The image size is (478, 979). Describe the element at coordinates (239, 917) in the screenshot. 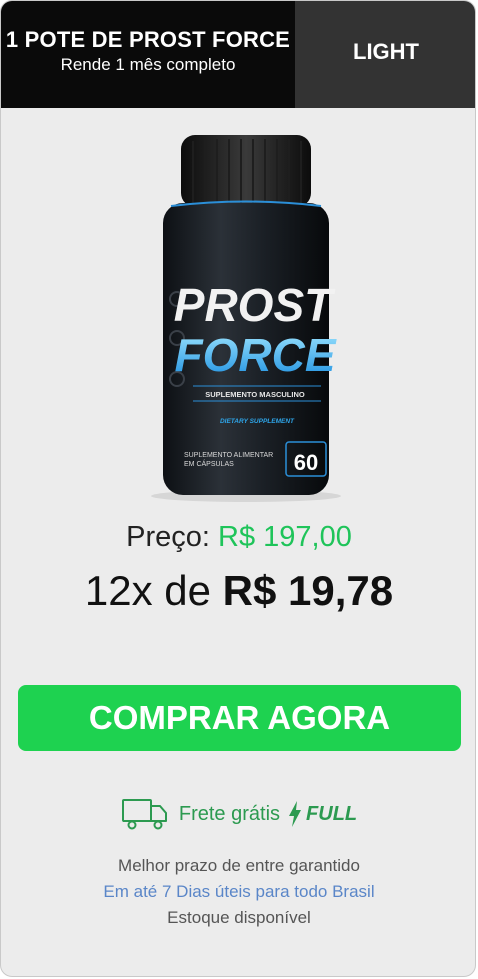

I see `stock-status: Estoque disponível` at that location.